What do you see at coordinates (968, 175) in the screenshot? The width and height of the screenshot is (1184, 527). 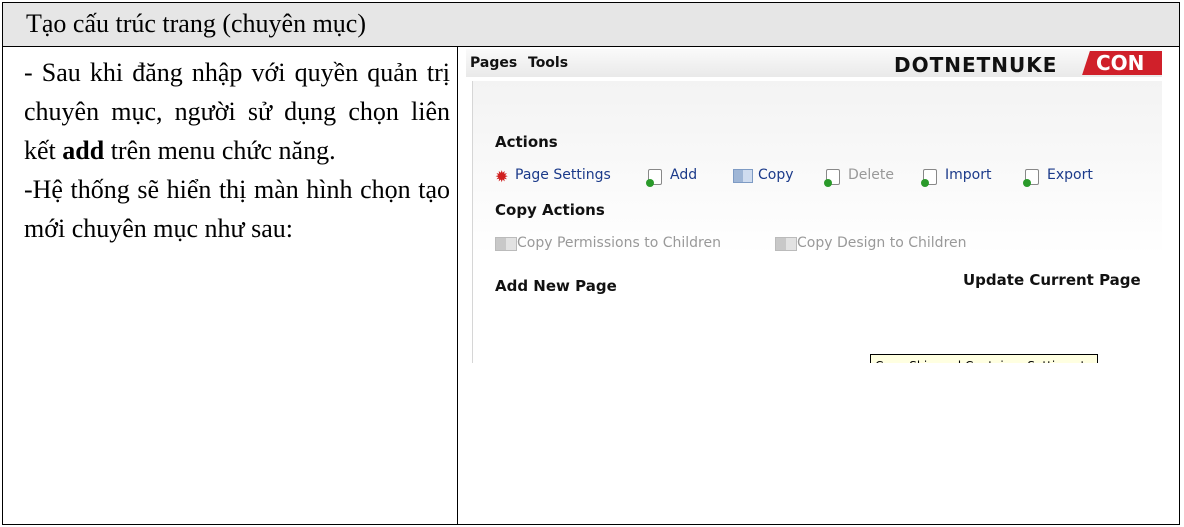 I see `action-import: Import` at bounding box center [968, 175].